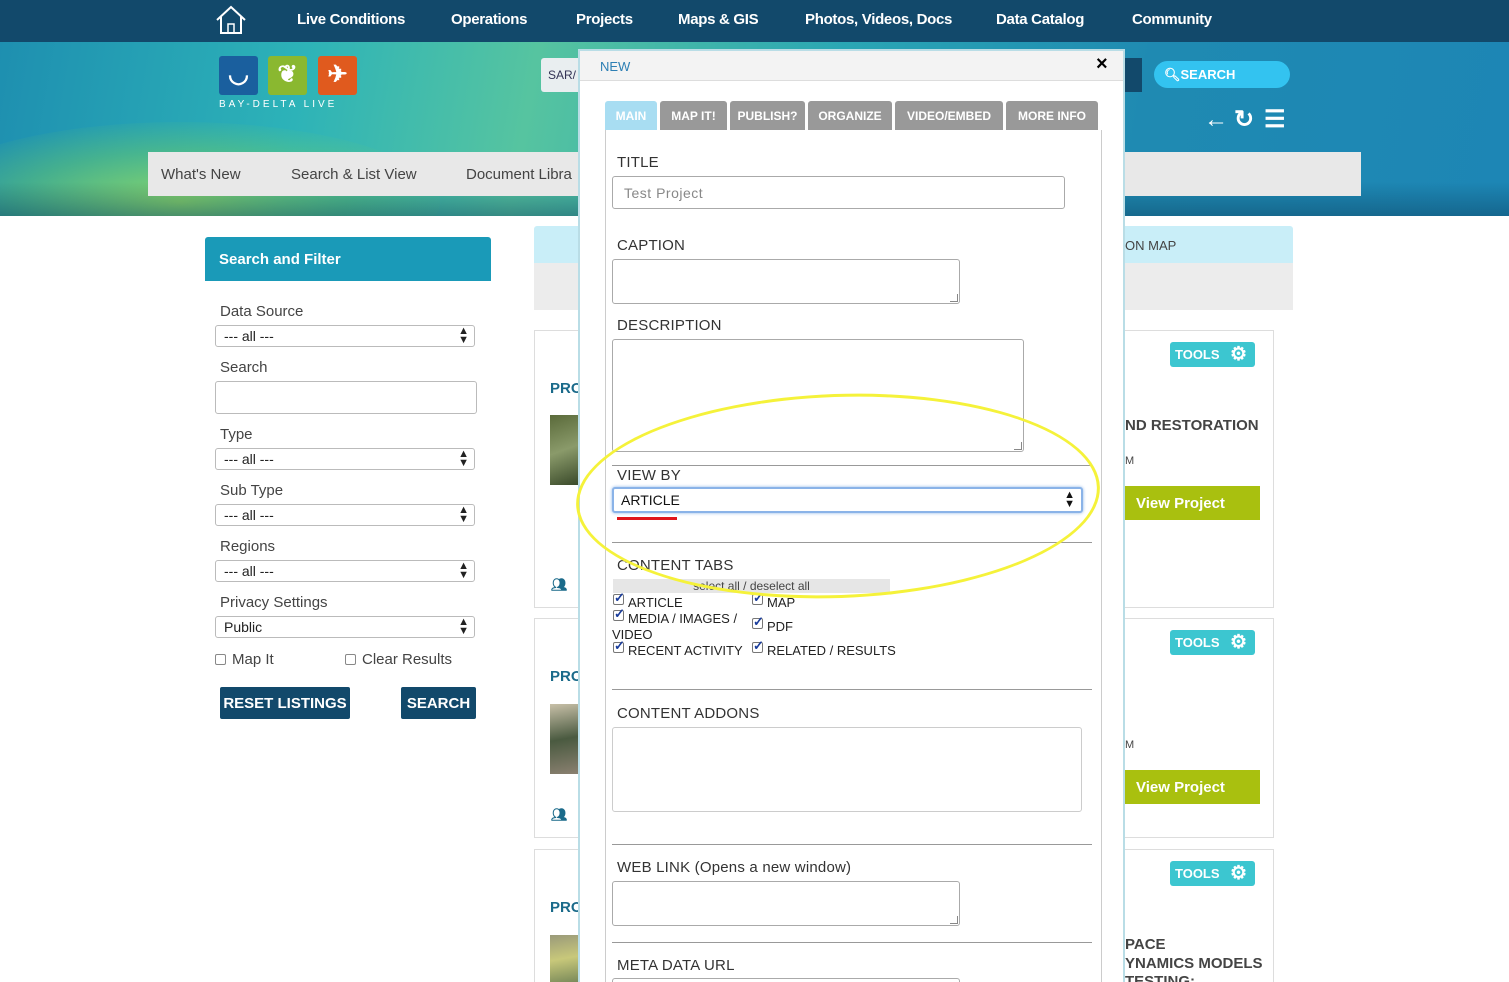  I want to click on back-arrow-icon: ←, so click(1216, 120).